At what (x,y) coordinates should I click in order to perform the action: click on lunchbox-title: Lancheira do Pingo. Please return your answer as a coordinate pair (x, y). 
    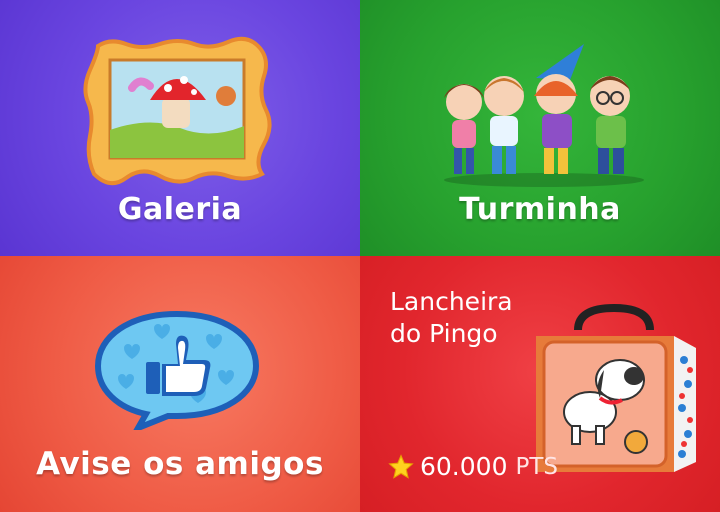
    Looking at the image, I should click on (451, 318).